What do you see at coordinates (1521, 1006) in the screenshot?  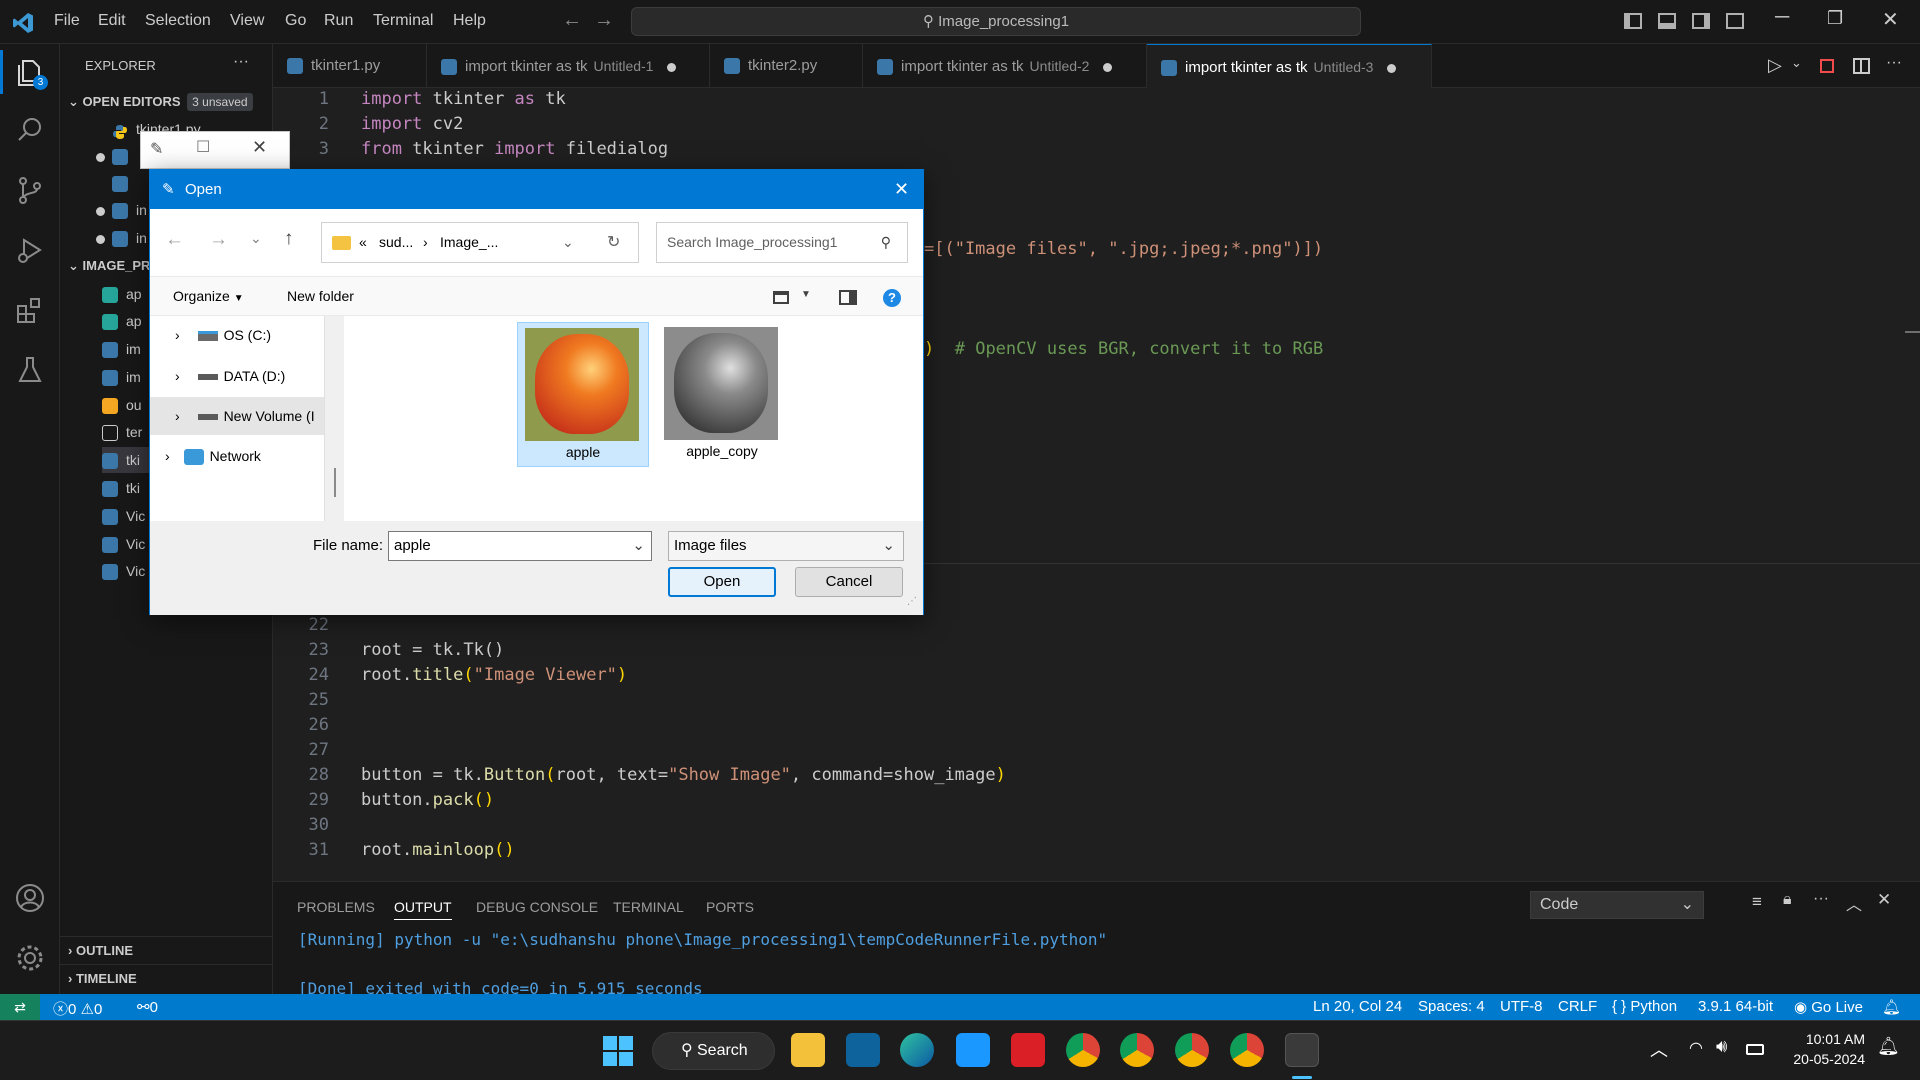 I see `encoding: UTF-8` at bounding box center [1521, 1006].